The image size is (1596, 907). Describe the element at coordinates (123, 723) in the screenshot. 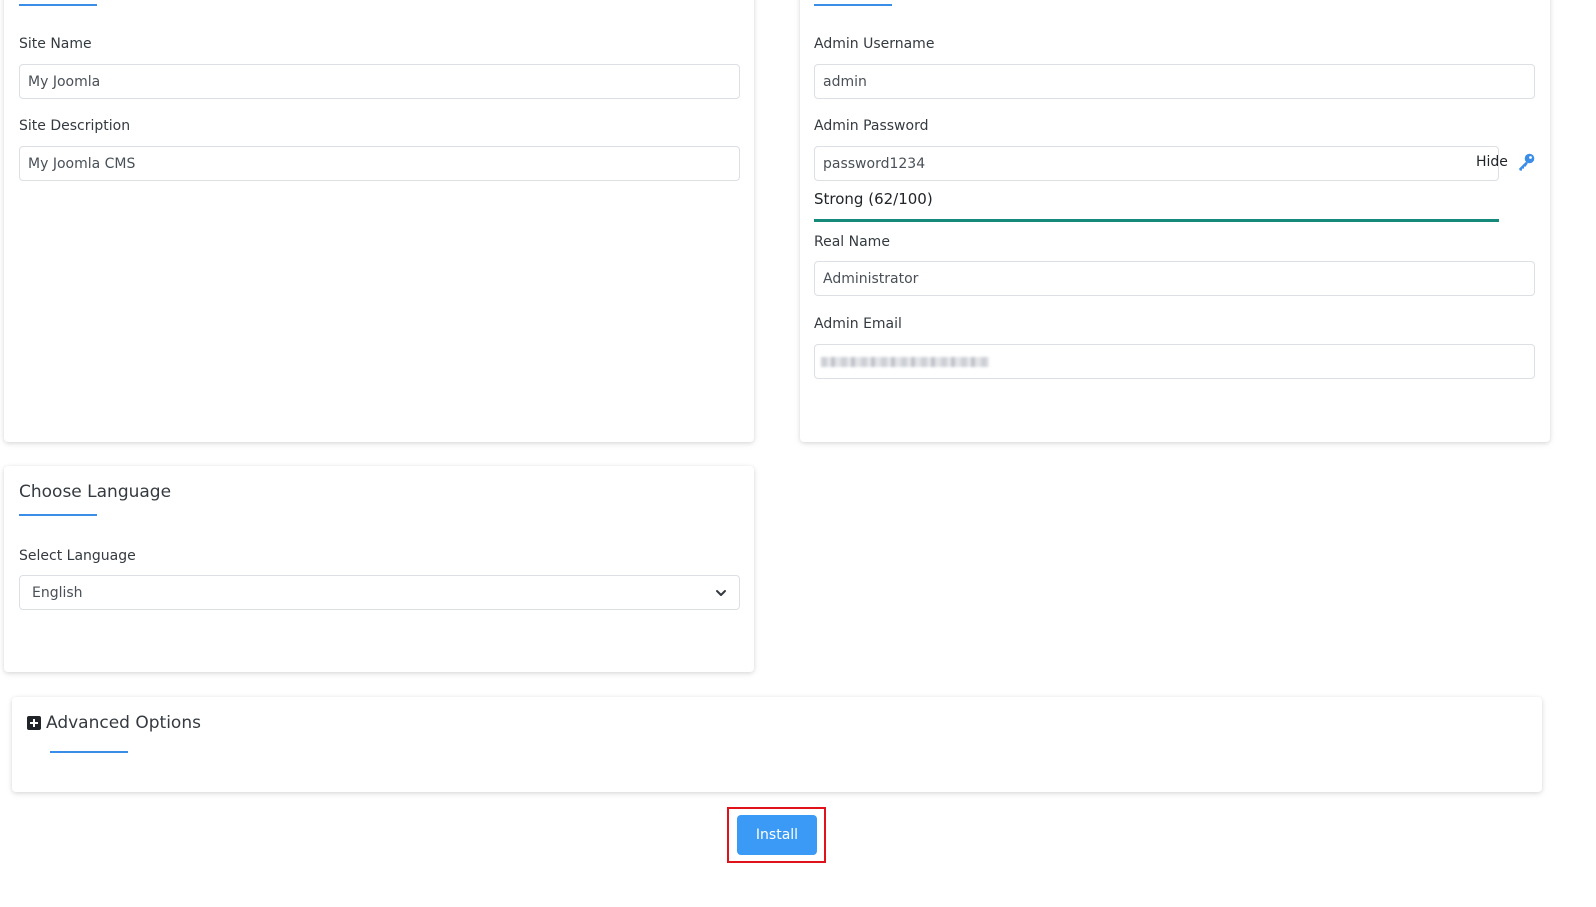

I see `advanced-options-title: Advanced Options` at that location.